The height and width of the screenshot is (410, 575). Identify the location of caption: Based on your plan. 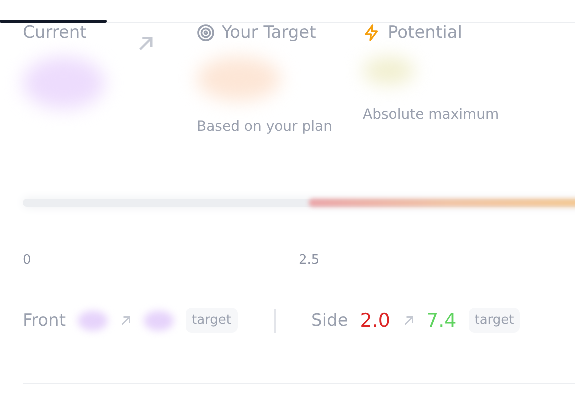
(265, 127).